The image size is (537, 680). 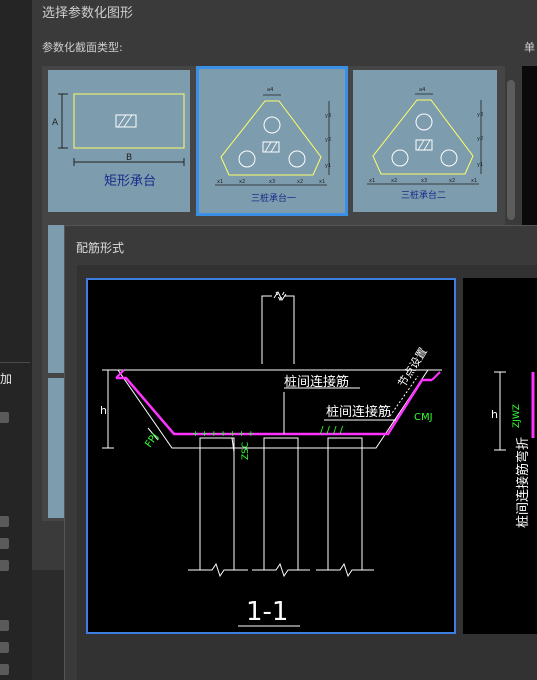 I want to click on shape-three-pile-cap-1: a4 y3 y2 y1 x1 x2 x3 x2 x1 三桩承台一, so click(x=272, y=141).